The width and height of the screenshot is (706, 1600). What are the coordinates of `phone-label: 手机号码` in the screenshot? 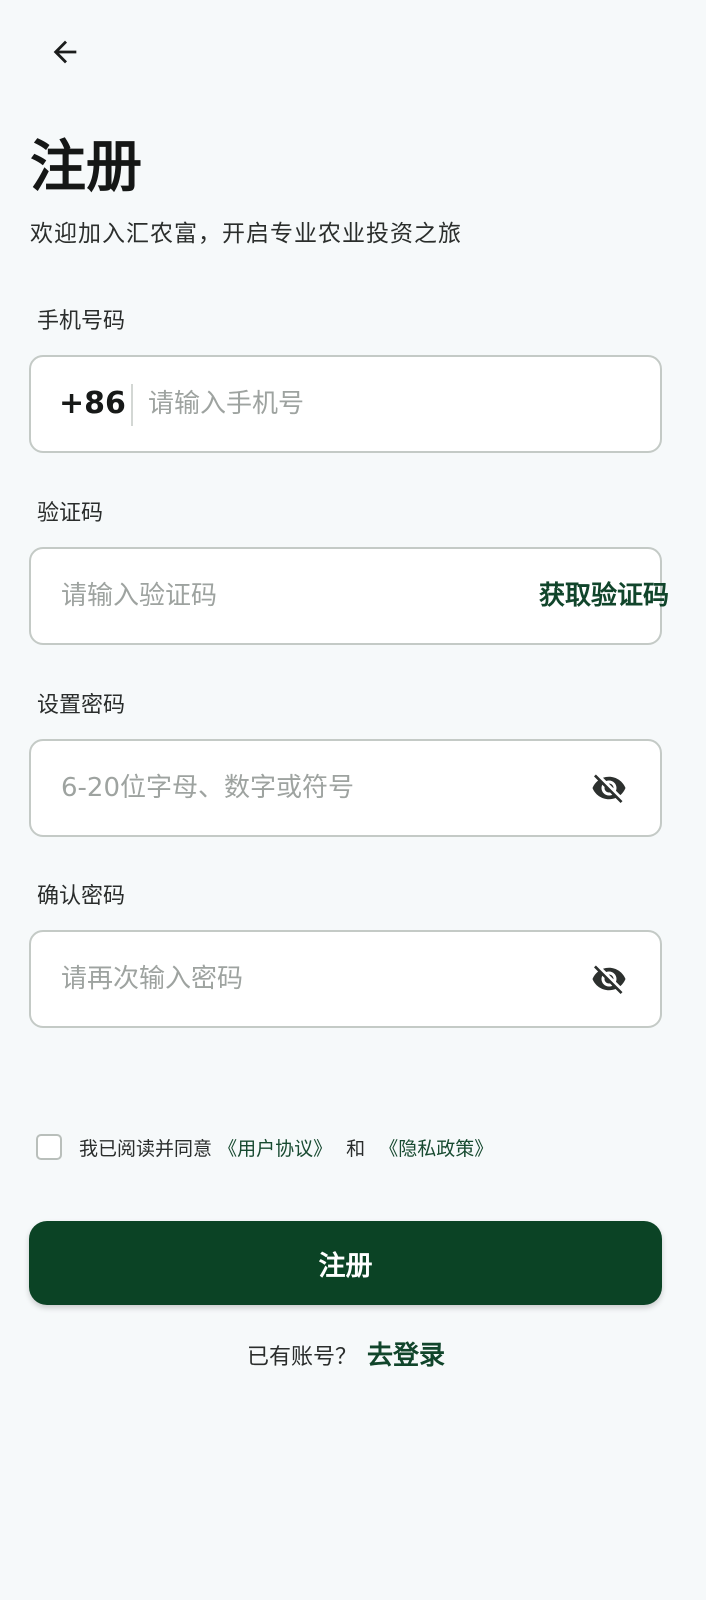 It's located at (81, 321).